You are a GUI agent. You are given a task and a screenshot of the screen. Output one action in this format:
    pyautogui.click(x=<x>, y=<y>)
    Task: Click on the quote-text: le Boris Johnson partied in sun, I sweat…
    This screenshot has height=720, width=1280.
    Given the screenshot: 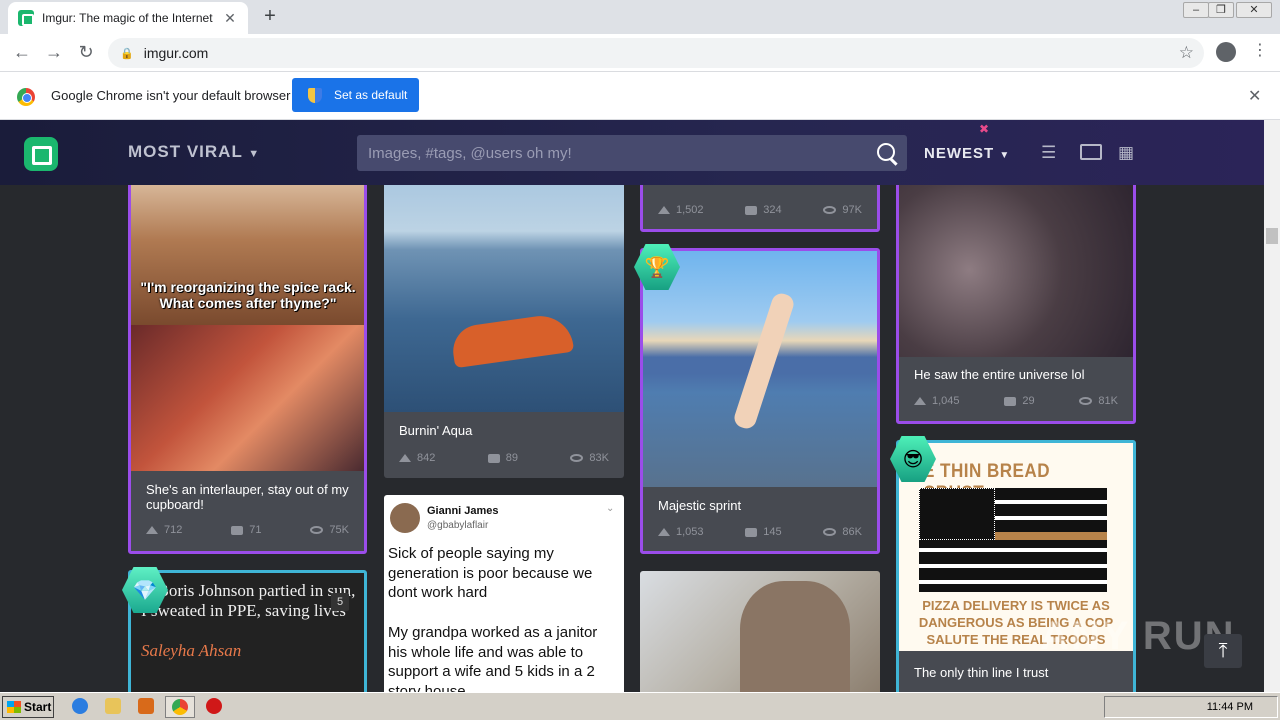 What is the action you would take?
    pyautogui.click(x=248, y=600)
    